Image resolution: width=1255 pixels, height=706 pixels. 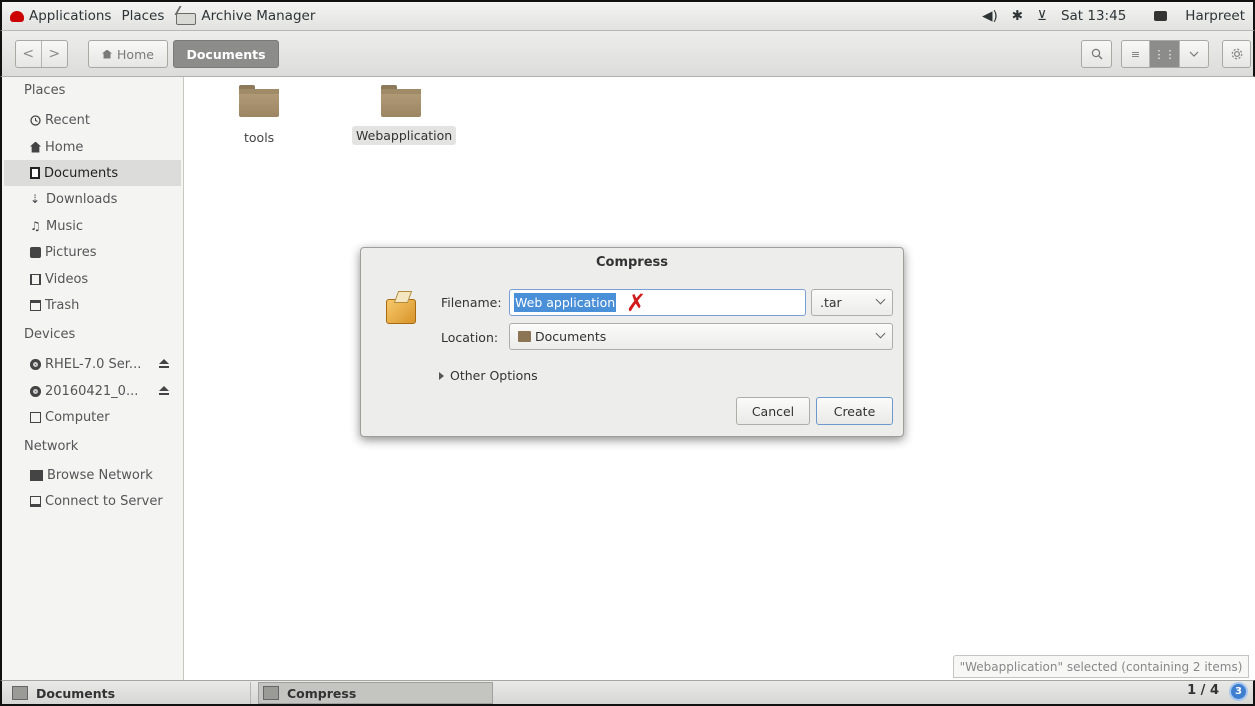 What do you see at coordinates (773, 411) in the screenshot?
I see `cancel-button: Cancel` at bounding box center [773, 411].